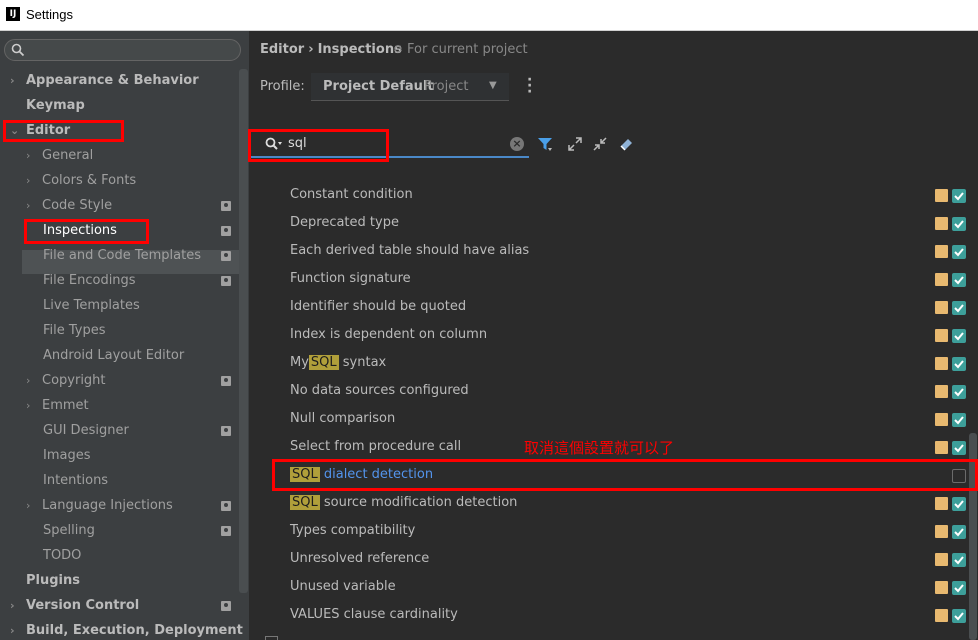  Describe the element at coordinates (338, 363) in the screenshot. I see `inspection-row: My SQL syntax` at that location.